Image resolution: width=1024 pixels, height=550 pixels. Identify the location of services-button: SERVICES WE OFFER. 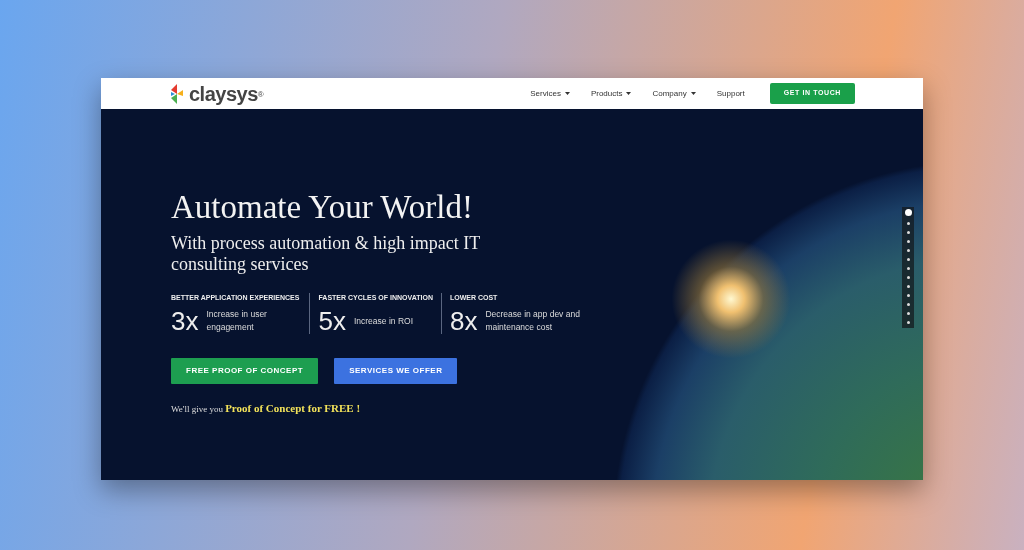
(396, 371).